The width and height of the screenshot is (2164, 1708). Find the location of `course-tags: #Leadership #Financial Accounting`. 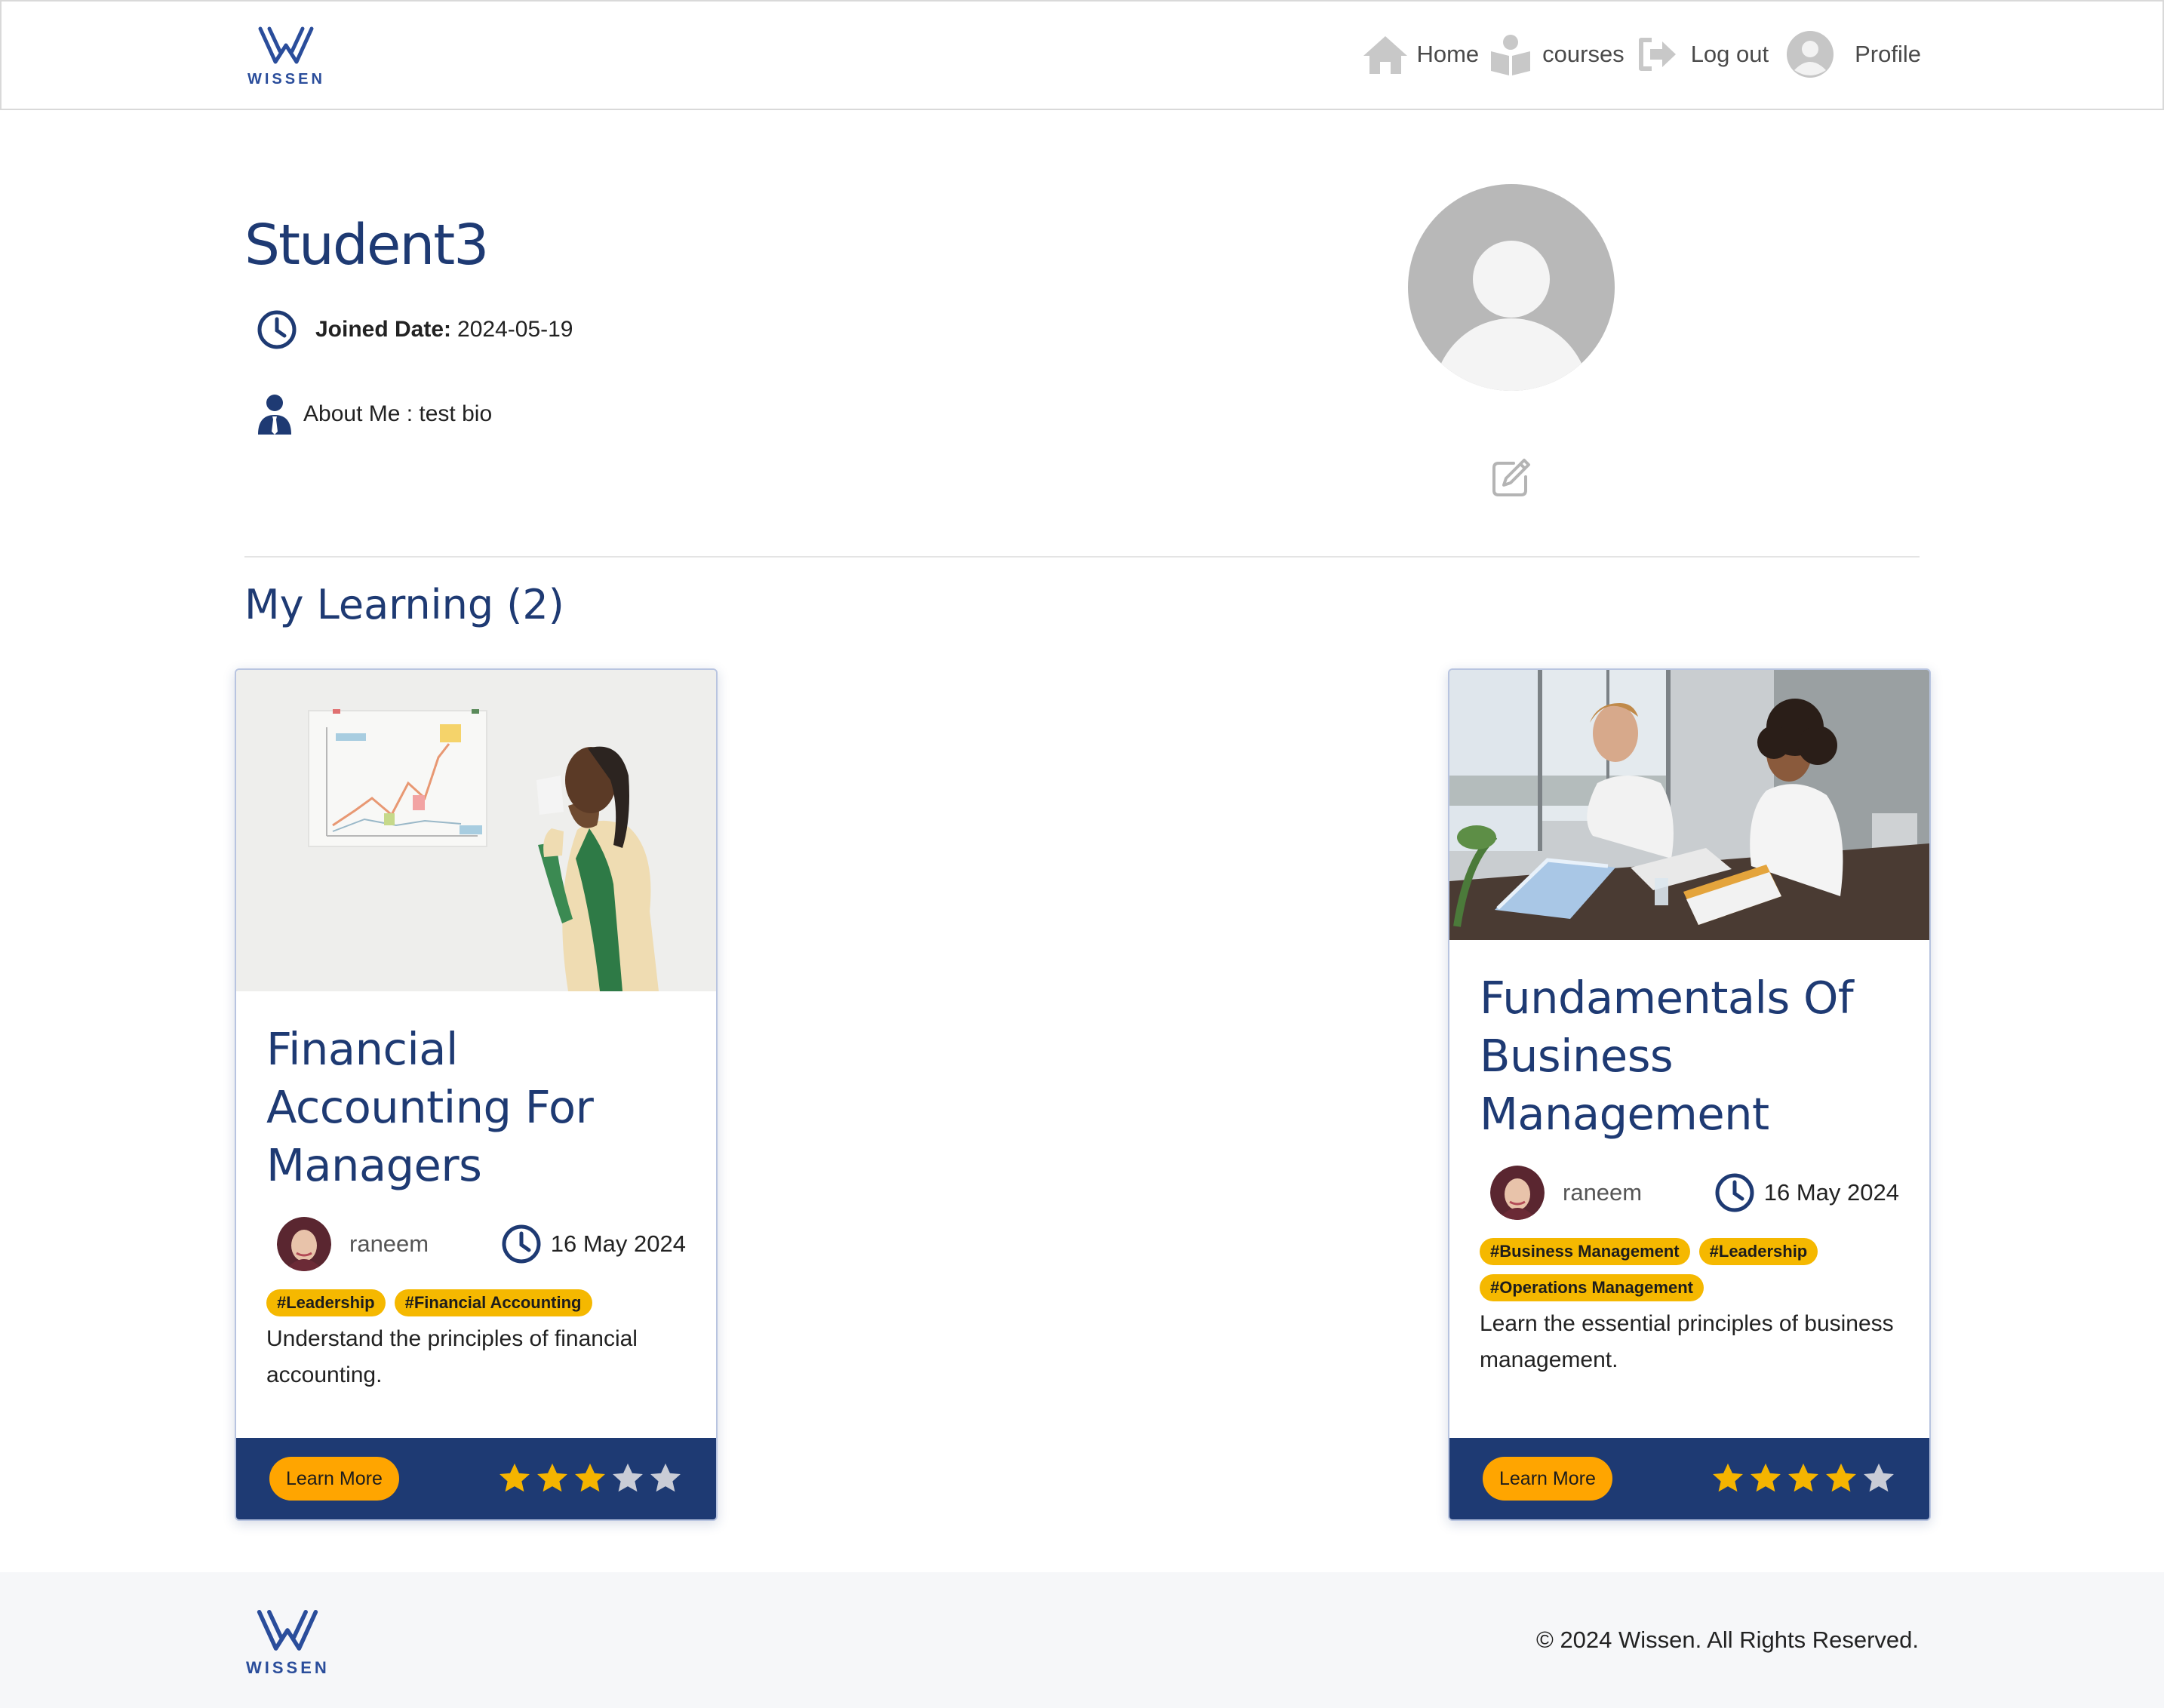

course-tags: #Leadership #Financial Accounting is located at coordinates (476, 1307).